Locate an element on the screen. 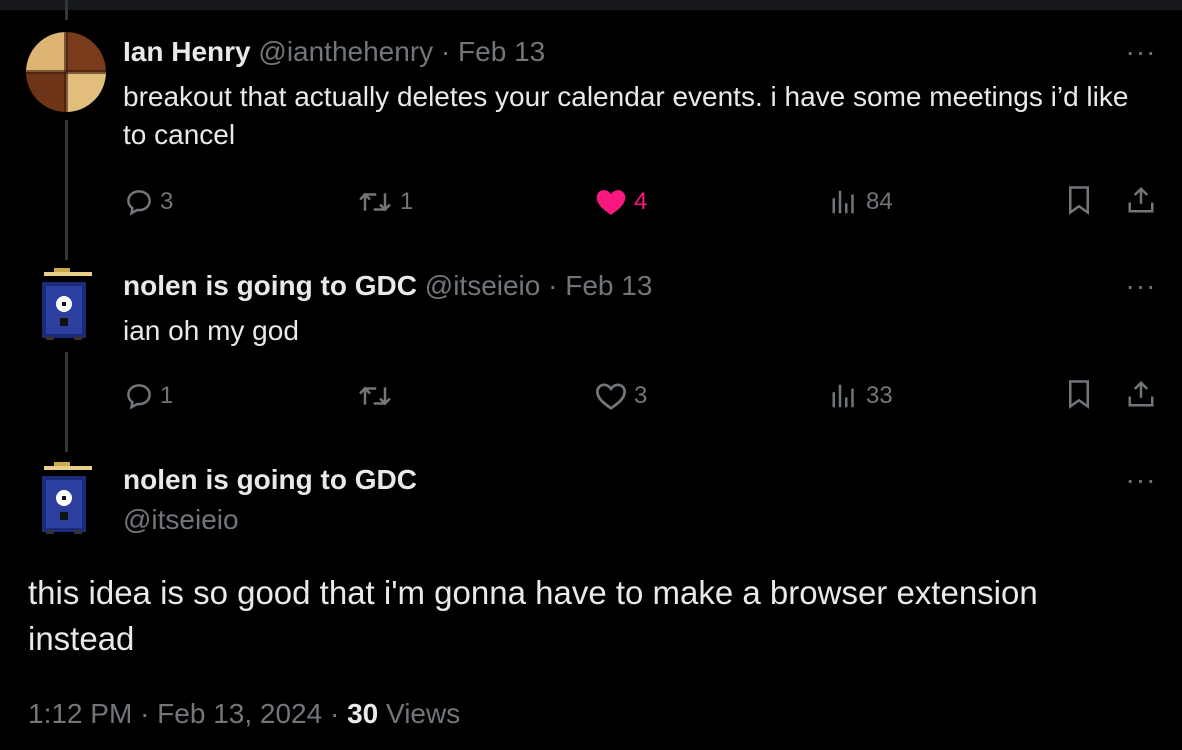 Image resolution: width=1182 pixels, height=750 pixels. tweet-time: 1:12 PM is located at coordinates (80, 713).